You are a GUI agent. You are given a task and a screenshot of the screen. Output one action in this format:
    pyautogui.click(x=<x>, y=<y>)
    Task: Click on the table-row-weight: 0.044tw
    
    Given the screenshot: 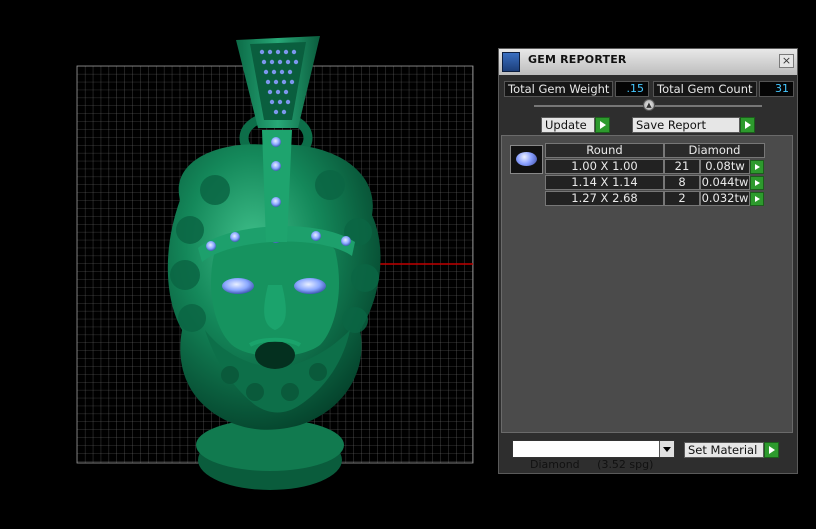 What is the action you would take?
    pyautogui.click(x=725, y=182)
    